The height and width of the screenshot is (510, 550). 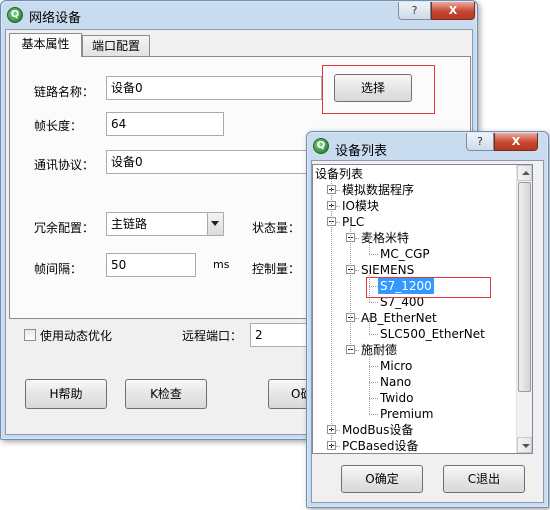 I want to click on help-button-label: H帮助, so click(x=66, y=394).